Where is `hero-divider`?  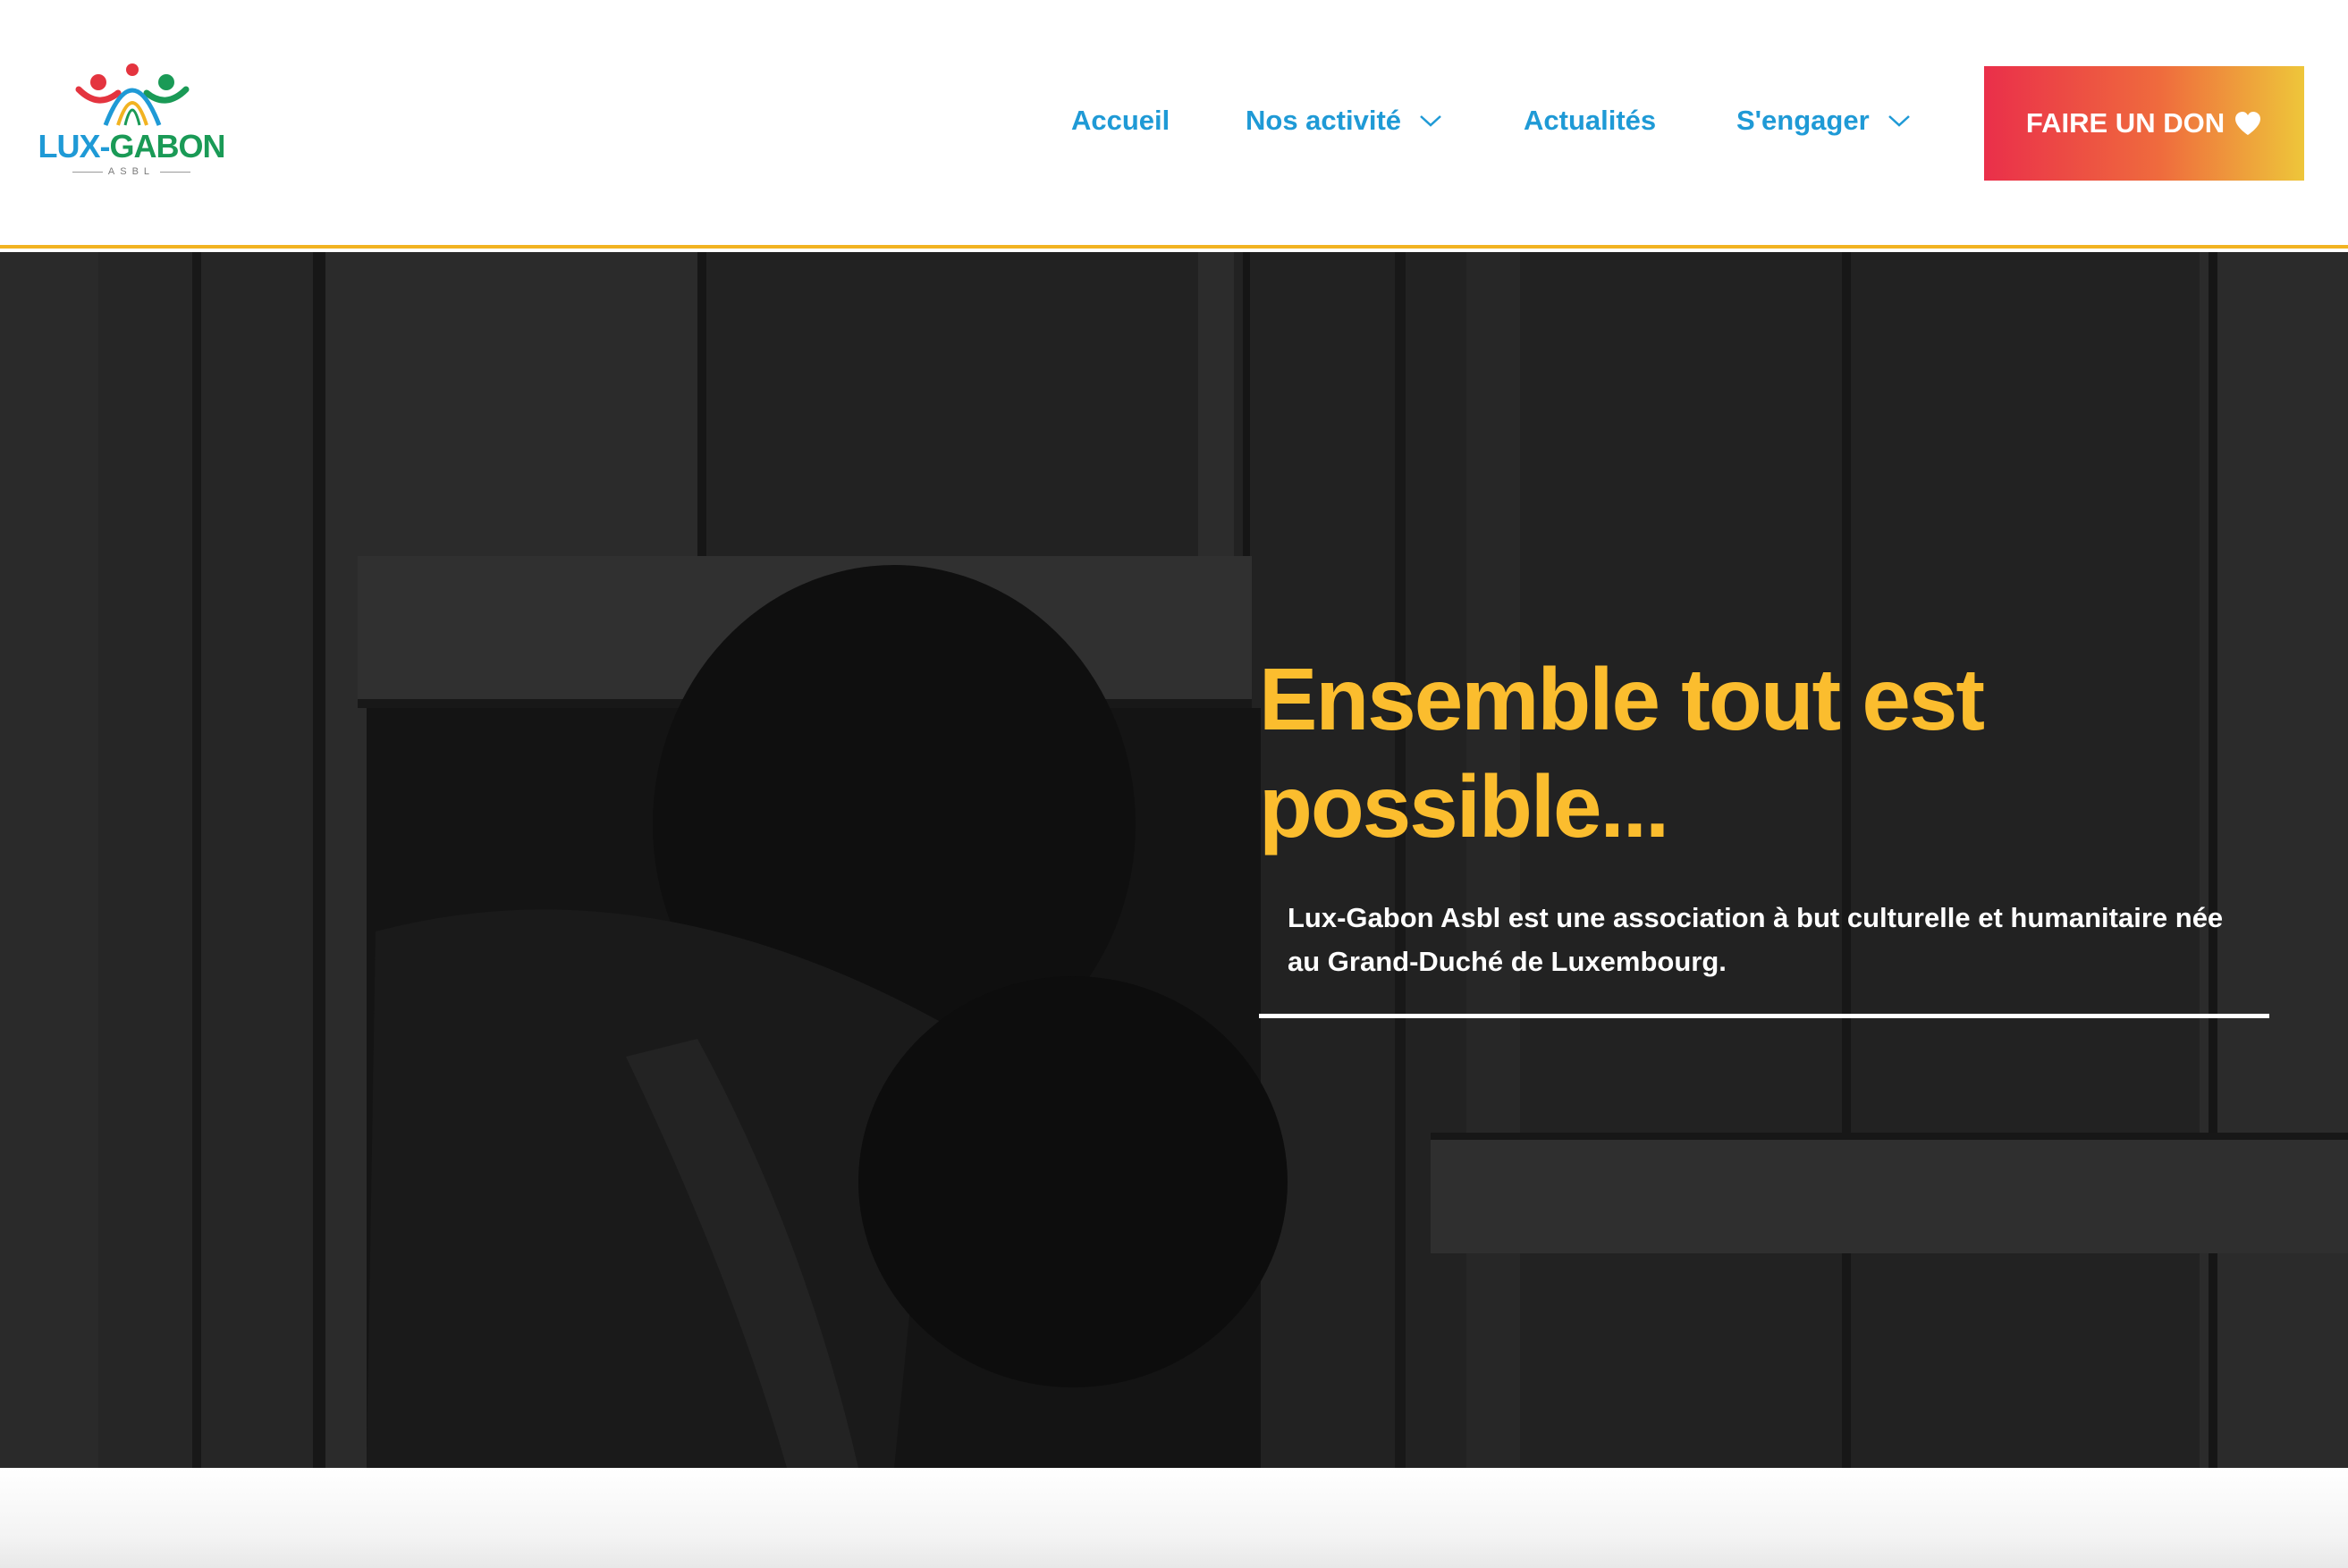
hero-divider is located at coordinates (1764, 1016).